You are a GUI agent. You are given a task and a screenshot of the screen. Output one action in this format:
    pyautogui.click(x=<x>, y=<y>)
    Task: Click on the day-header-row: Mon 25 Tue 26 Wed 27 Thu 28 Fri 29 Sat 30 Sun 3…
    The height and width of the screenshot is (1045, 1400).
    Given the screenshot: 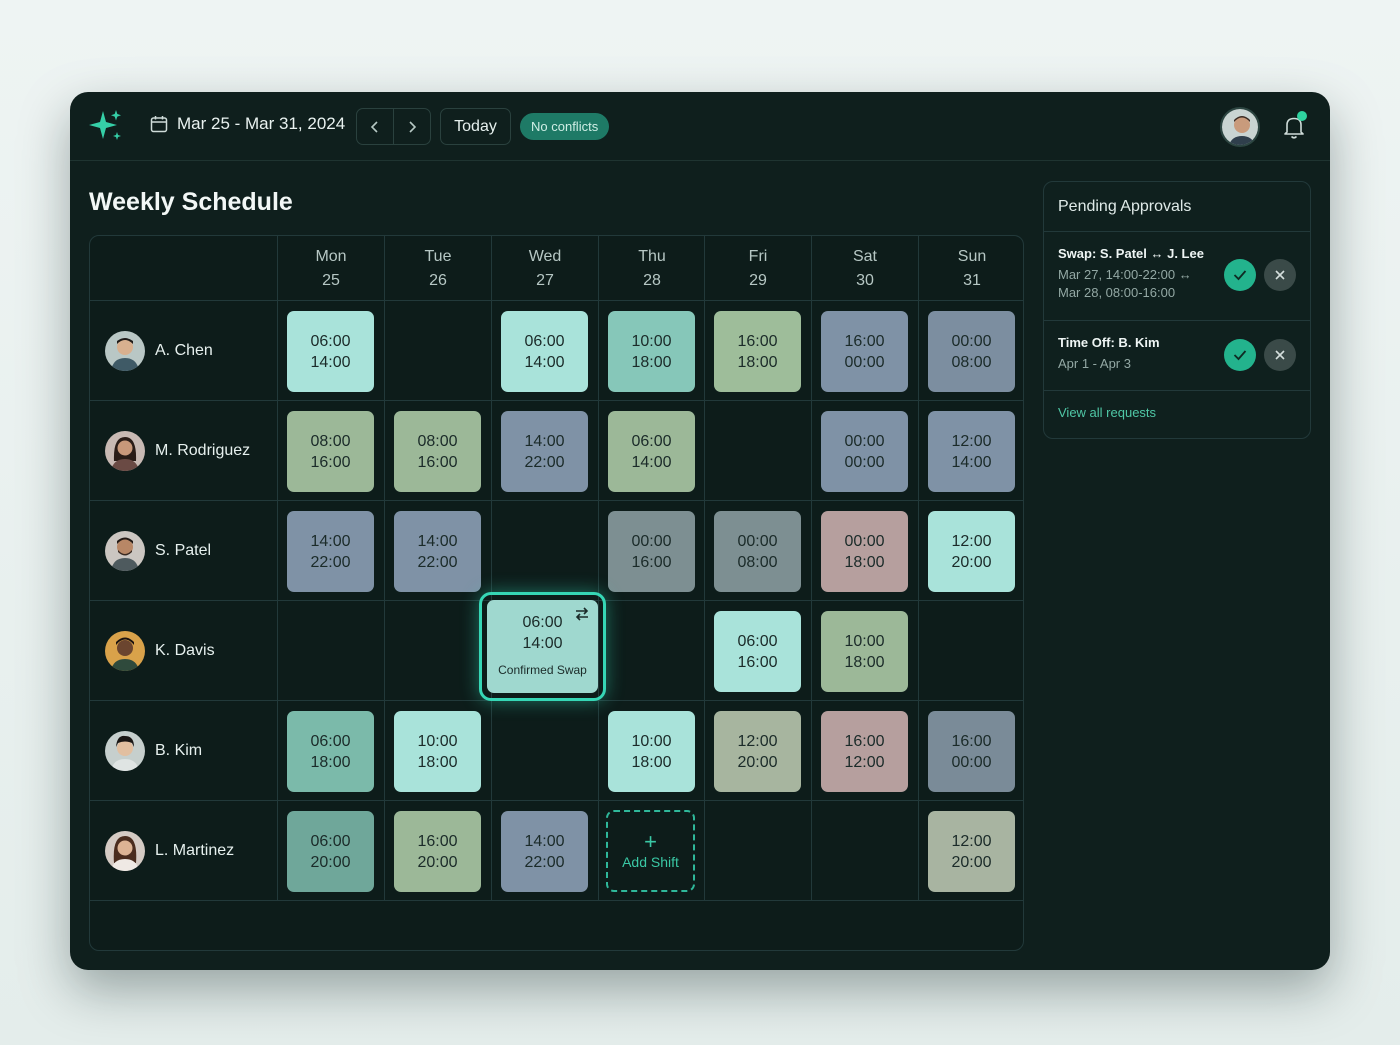 What is the action you would take?
    pyautogui.click(x=556, y=268)
    